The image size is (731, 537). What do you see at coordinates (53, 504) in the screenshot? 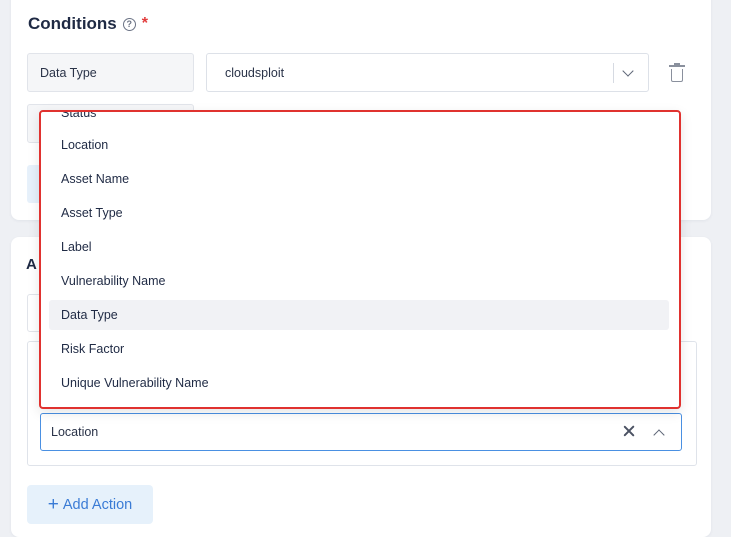
I see `plus-icon: +` at bounding box center [53, 504].